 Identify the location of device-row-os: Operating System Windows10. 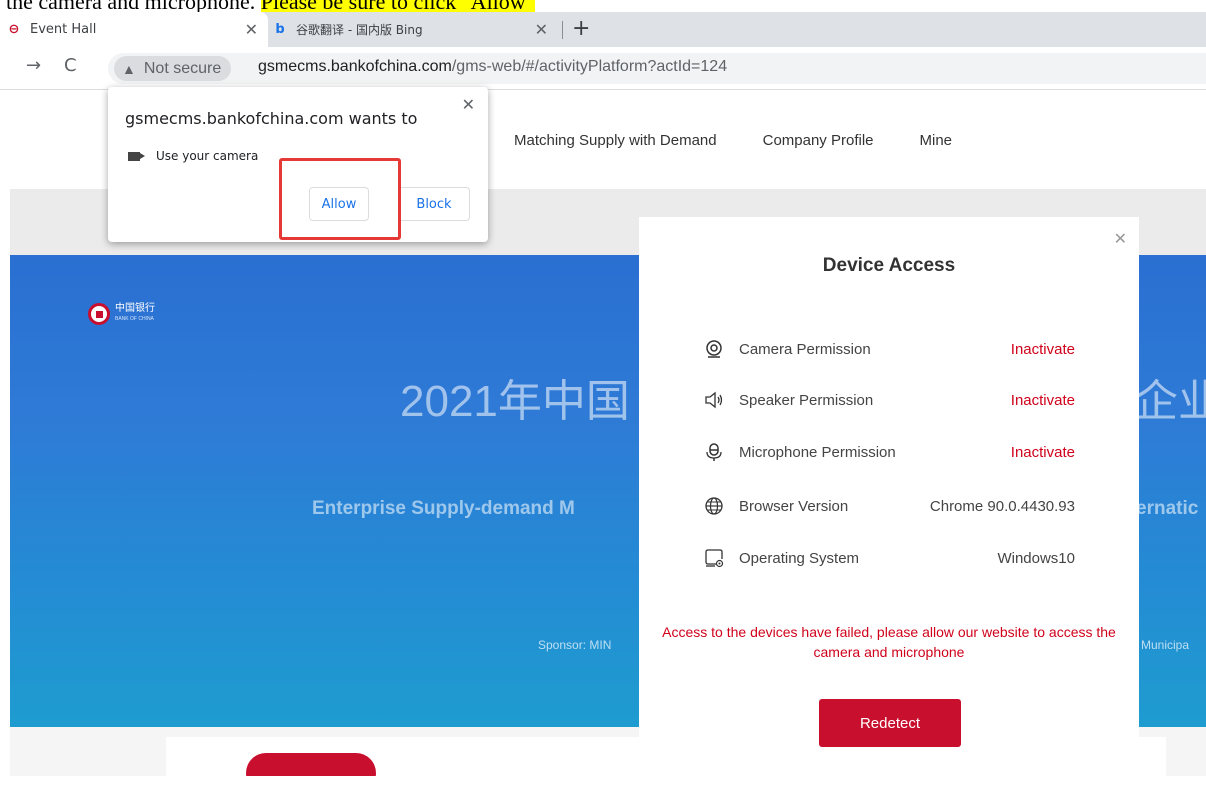
(889, 558).